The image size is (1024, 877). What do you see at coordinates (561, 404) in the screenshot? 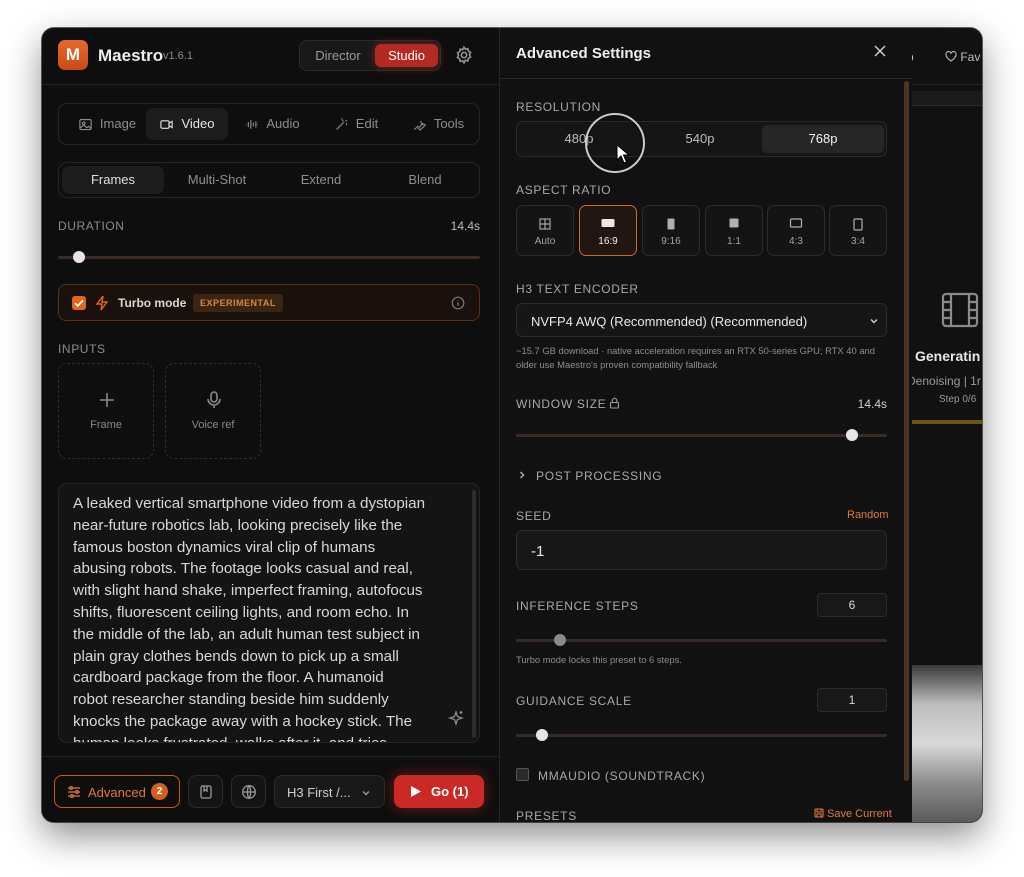
I see `window-size-label: WINDOW SIZE` at bounding box center [561, 404].